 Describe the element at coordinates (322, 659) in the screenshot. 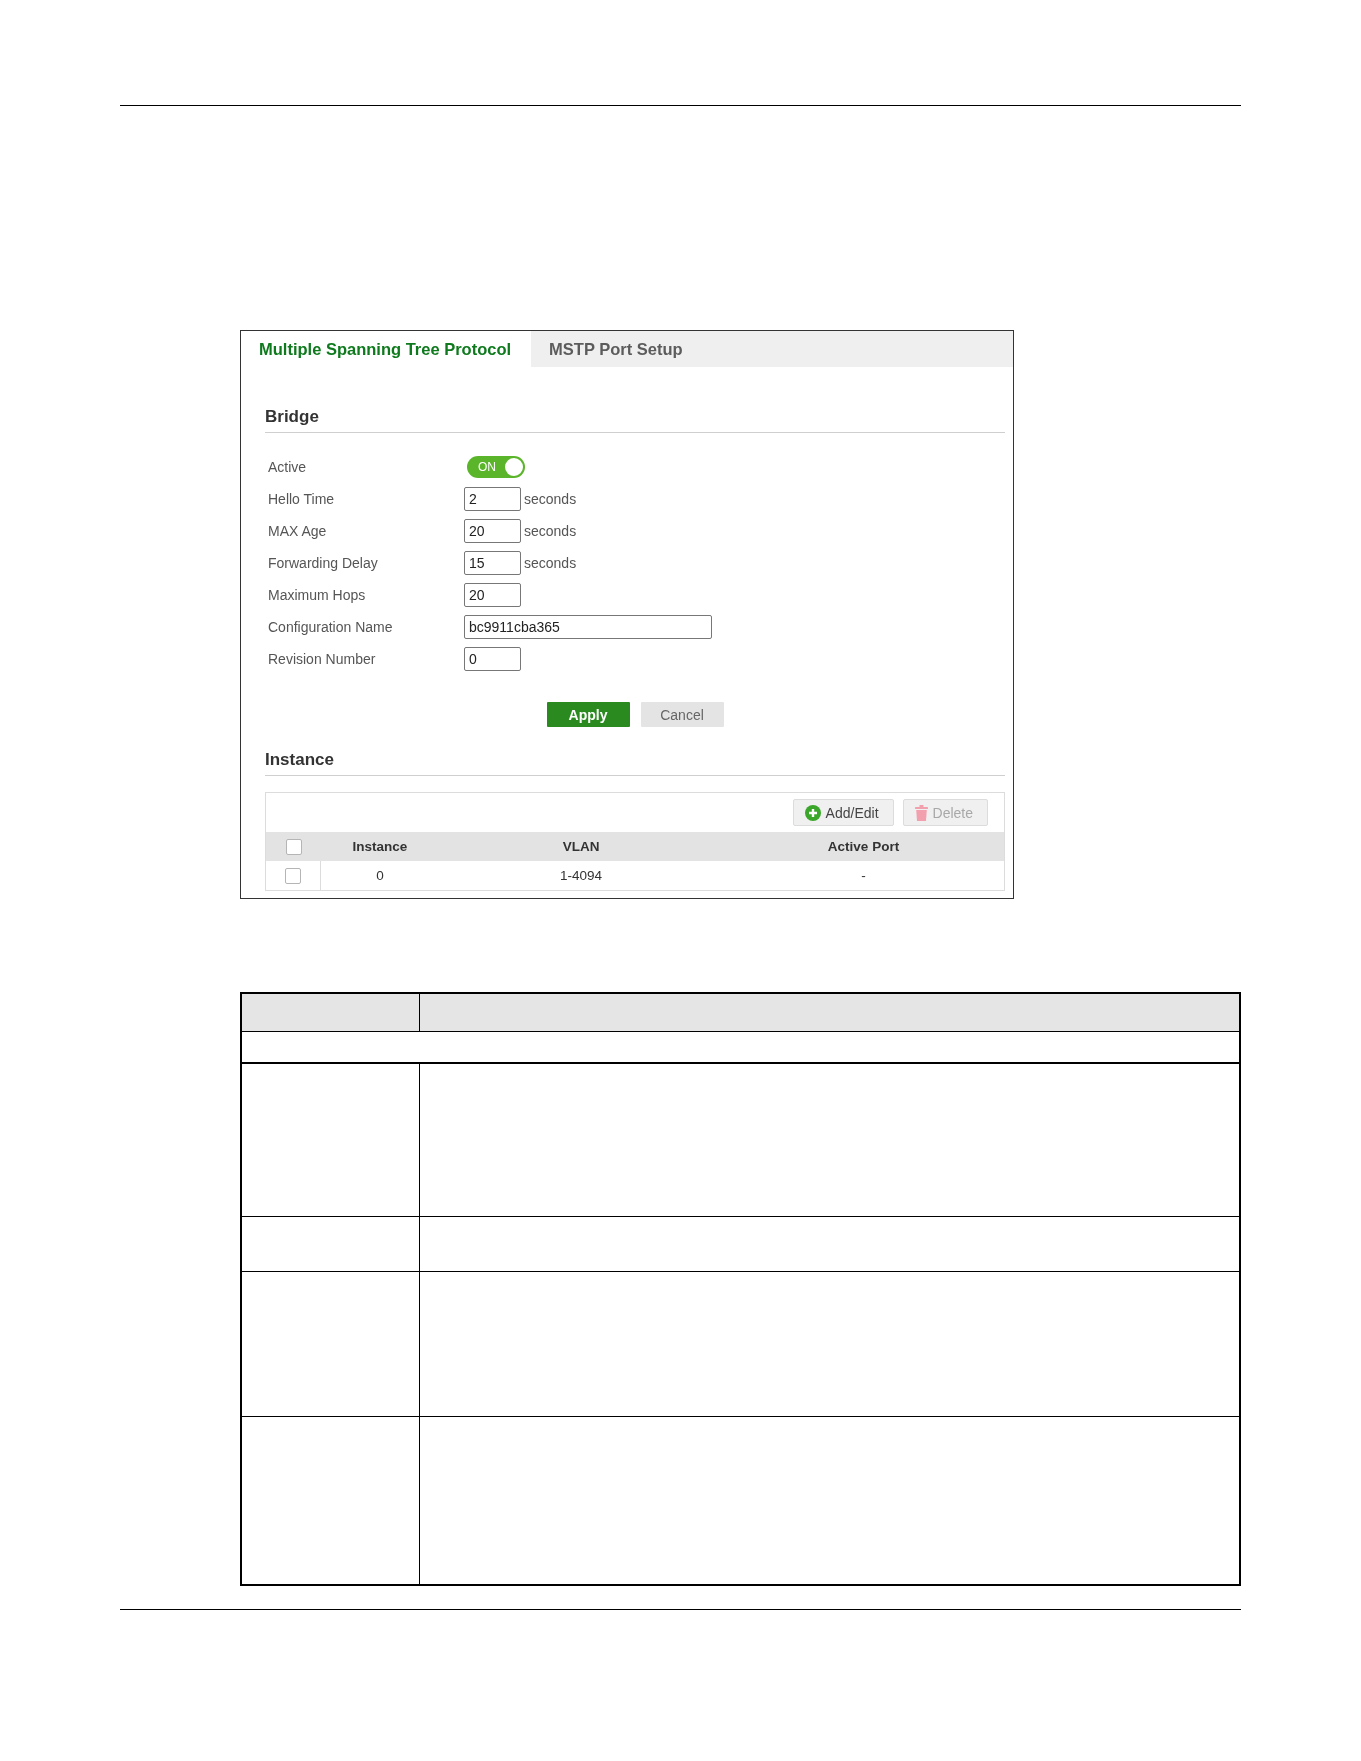

I see `field-label: Revision Number` at that location.